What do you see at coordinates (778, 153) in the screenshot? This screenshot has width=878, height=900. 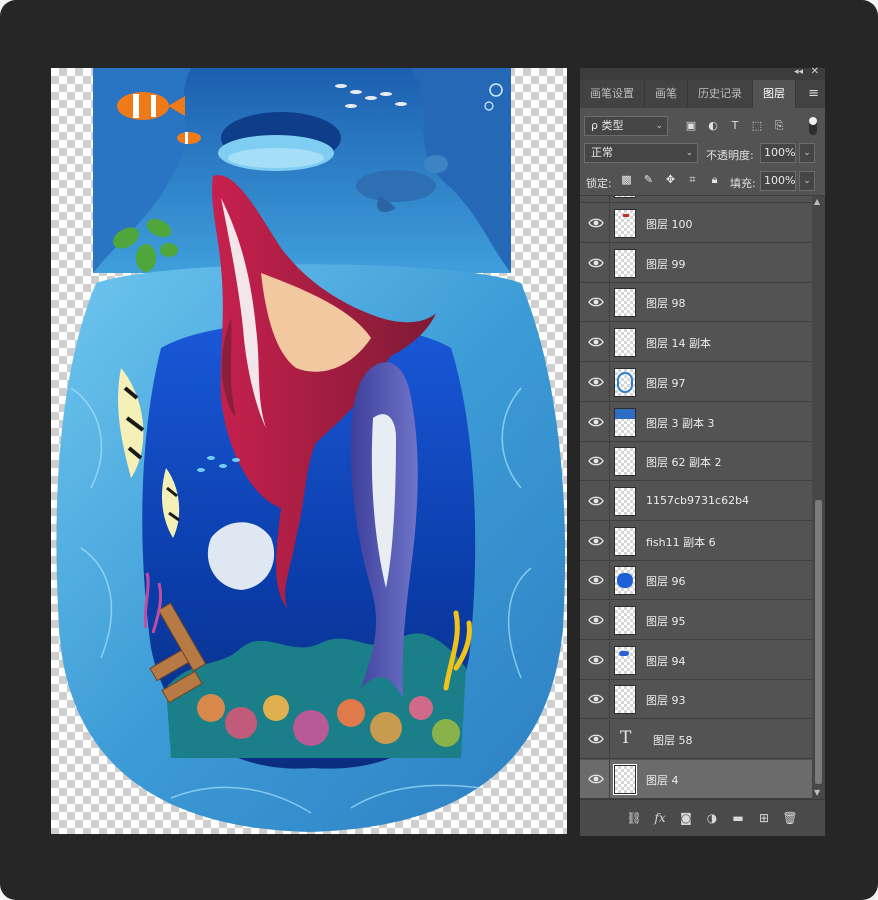 I see `opacity-input: 100%` at bounding box center [778, 153].